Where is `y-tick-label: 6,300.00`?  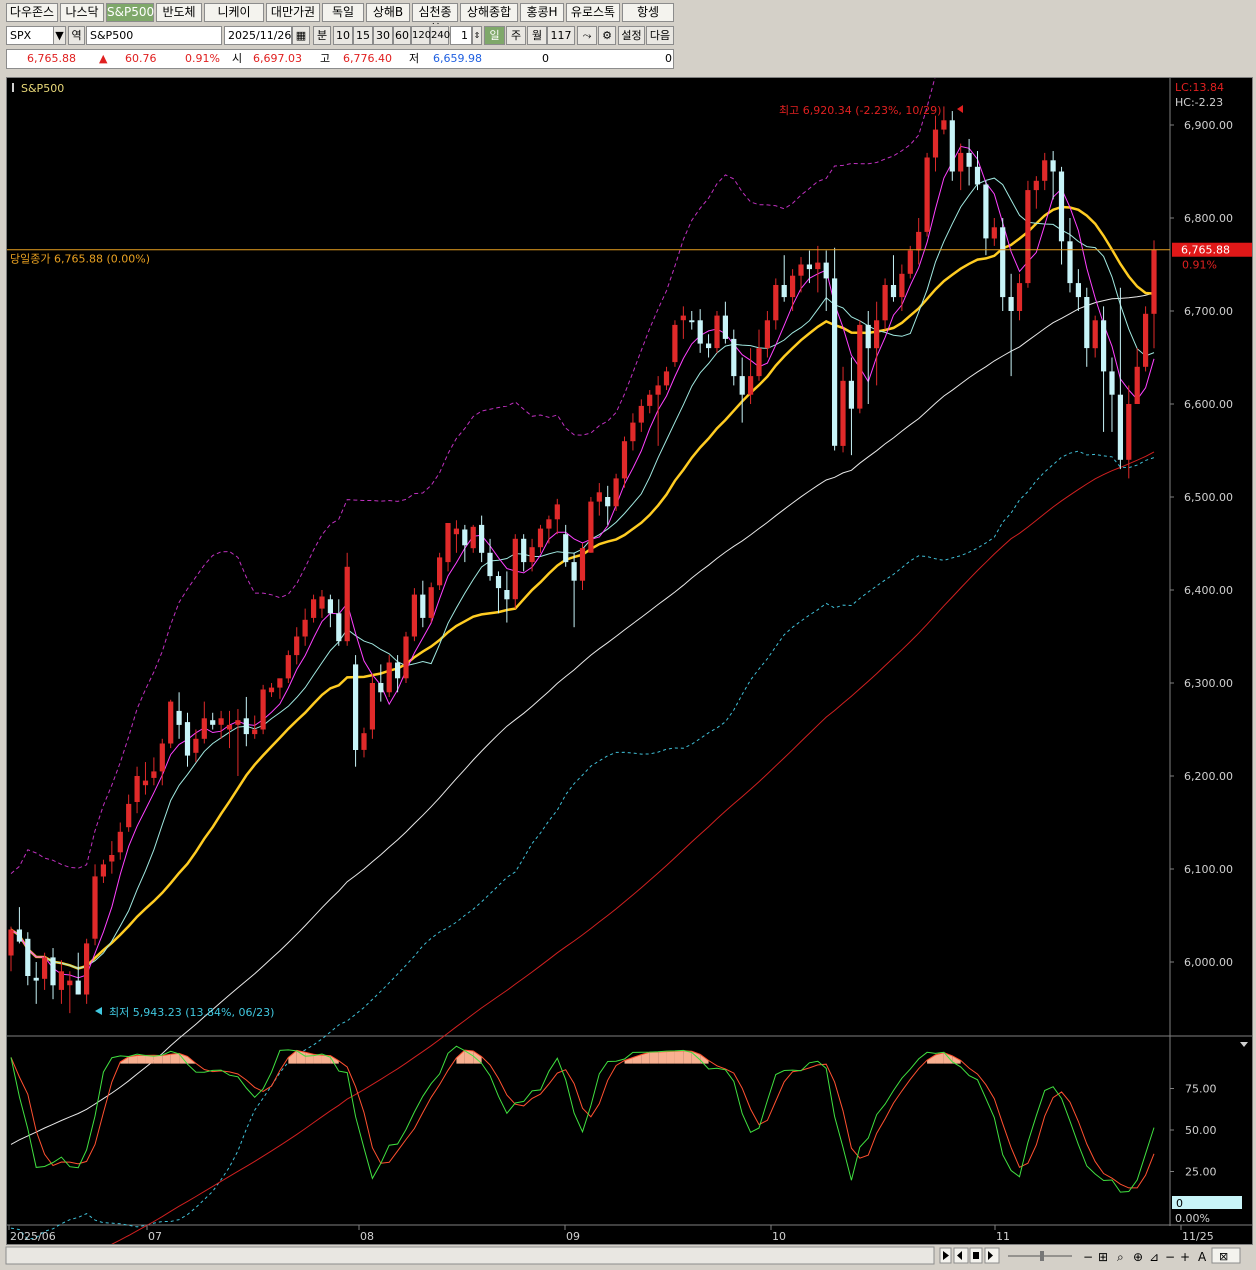
y-tick-label: 6,300.00 is located at coordinates (1208, 683).